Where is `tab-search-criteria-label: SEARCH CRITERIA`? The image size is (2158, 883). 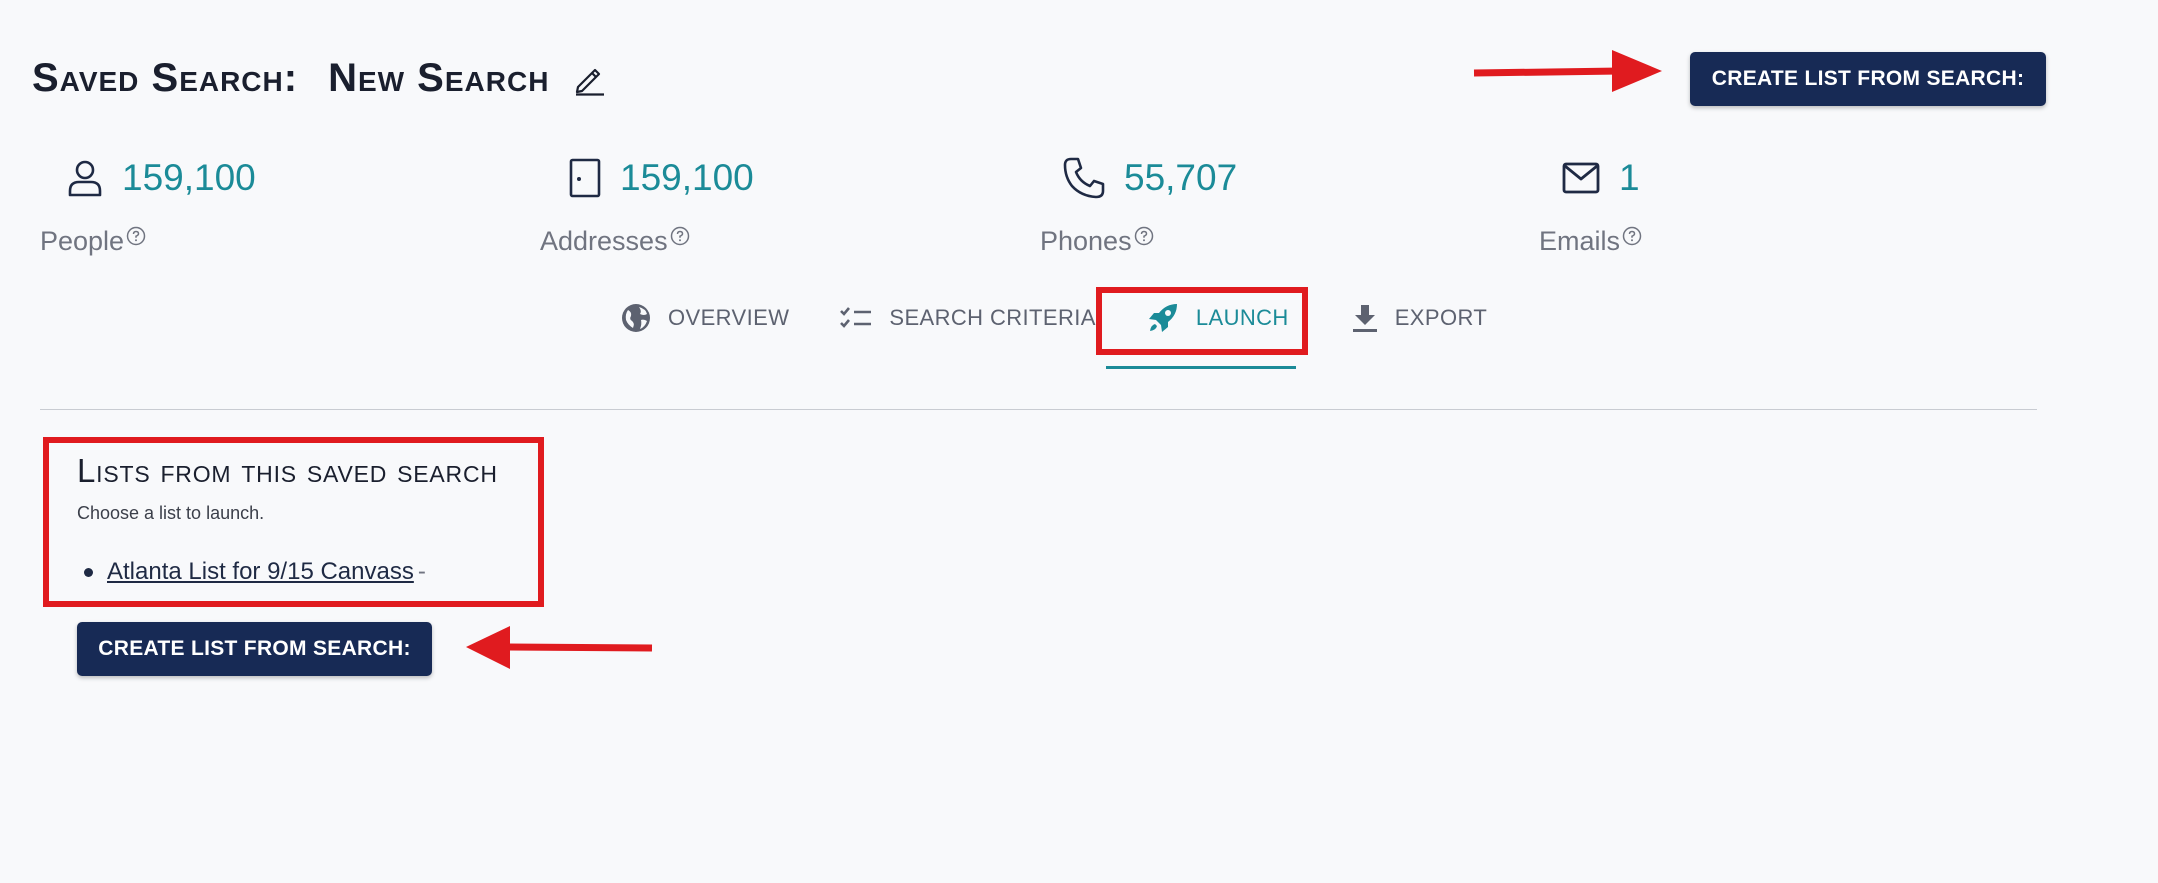 tab-search-criteria-label: SEARCH CRITERIA is located at coordinates (992, 317).